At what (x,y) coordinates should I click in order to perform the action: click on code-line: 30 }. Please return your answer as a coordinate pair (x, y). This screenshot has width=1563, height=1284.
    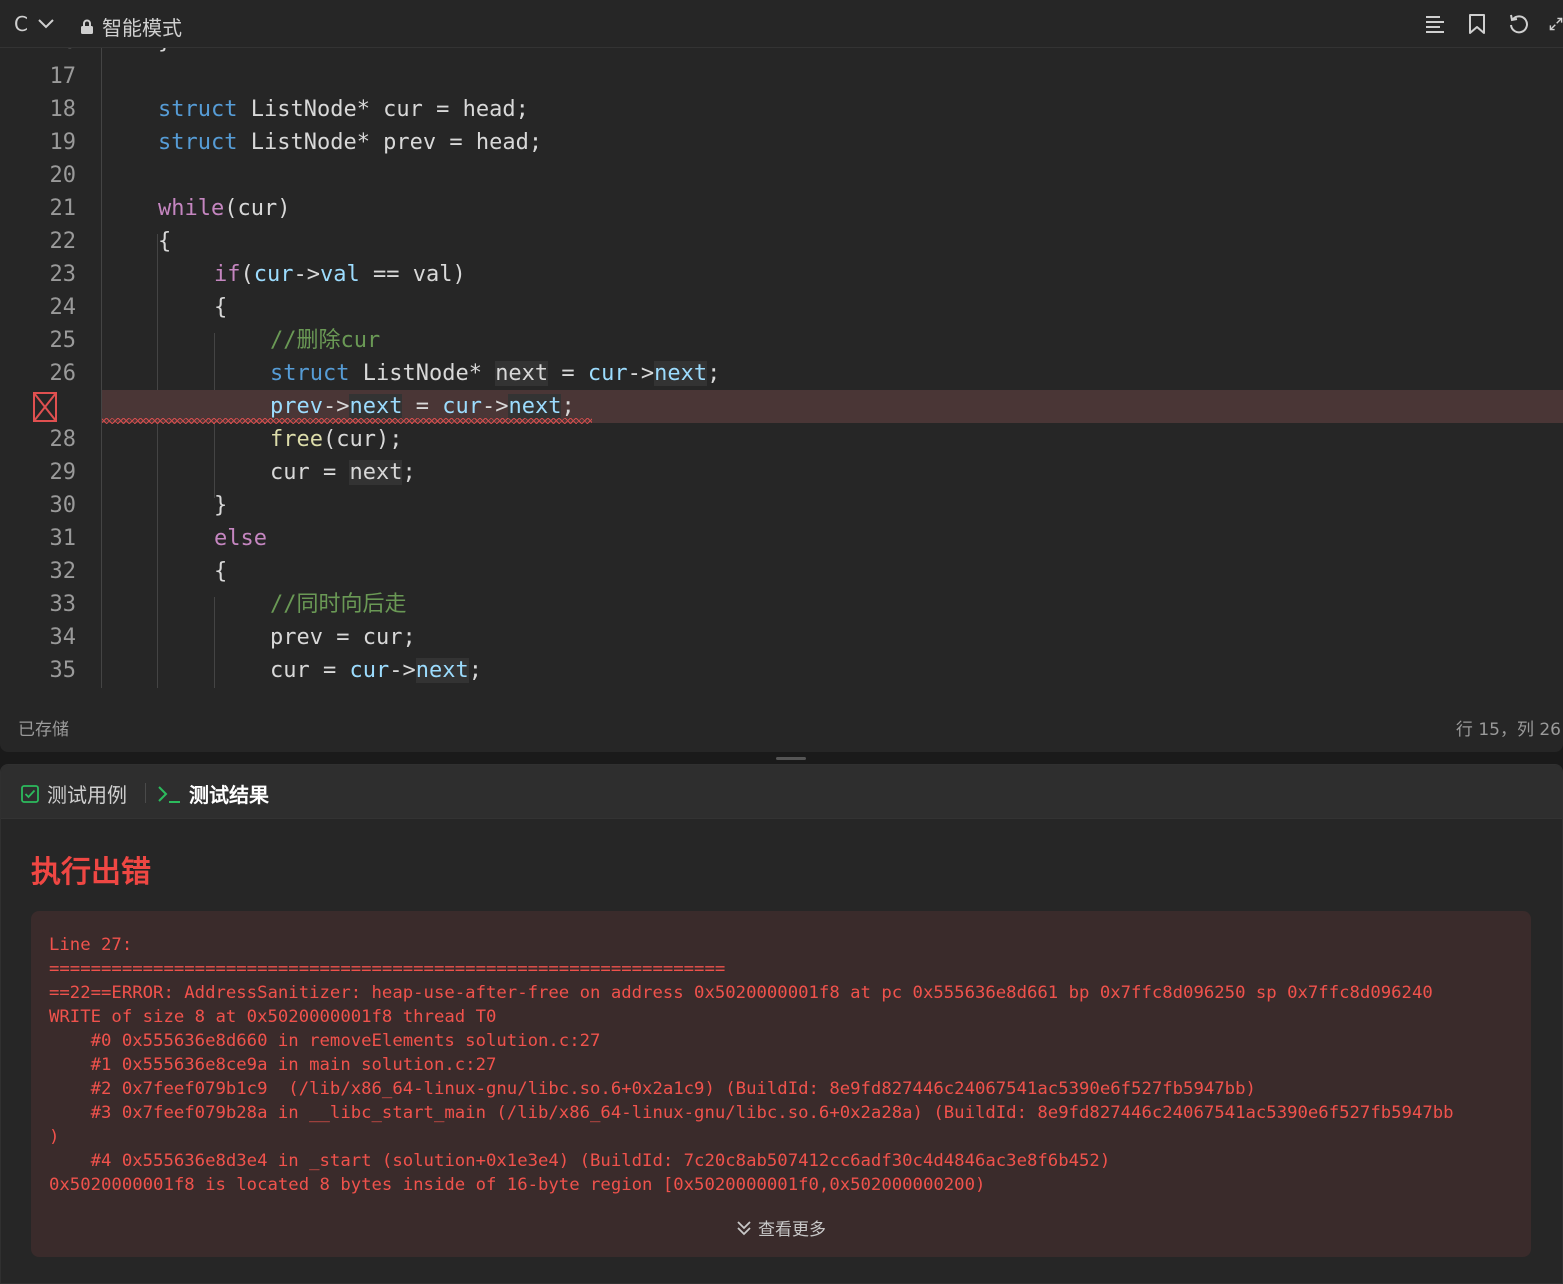
    Looking at the image, I should click on (781, 505).